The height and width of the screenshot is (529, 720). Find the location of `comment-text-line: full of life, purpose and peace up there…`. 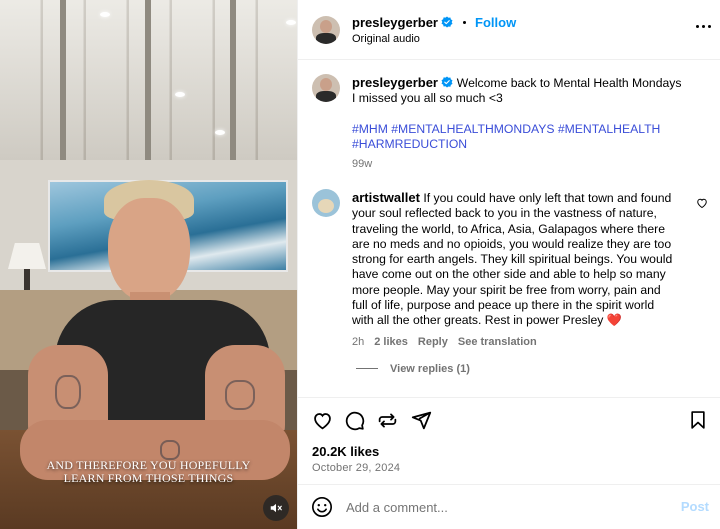

comment-text-line: full of life, purpose and peace up there… is located at coordinates (503, 305).